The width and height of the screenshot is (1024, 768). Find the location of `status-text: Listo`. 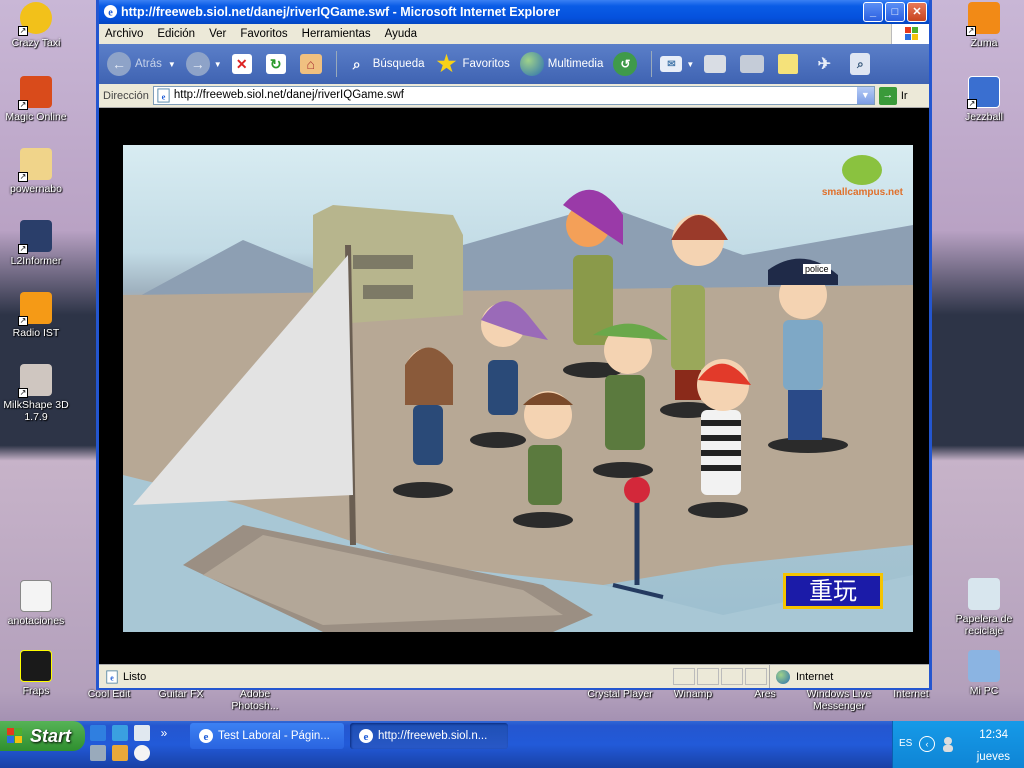

status-text: Listo is located at coordinates (135, 676).